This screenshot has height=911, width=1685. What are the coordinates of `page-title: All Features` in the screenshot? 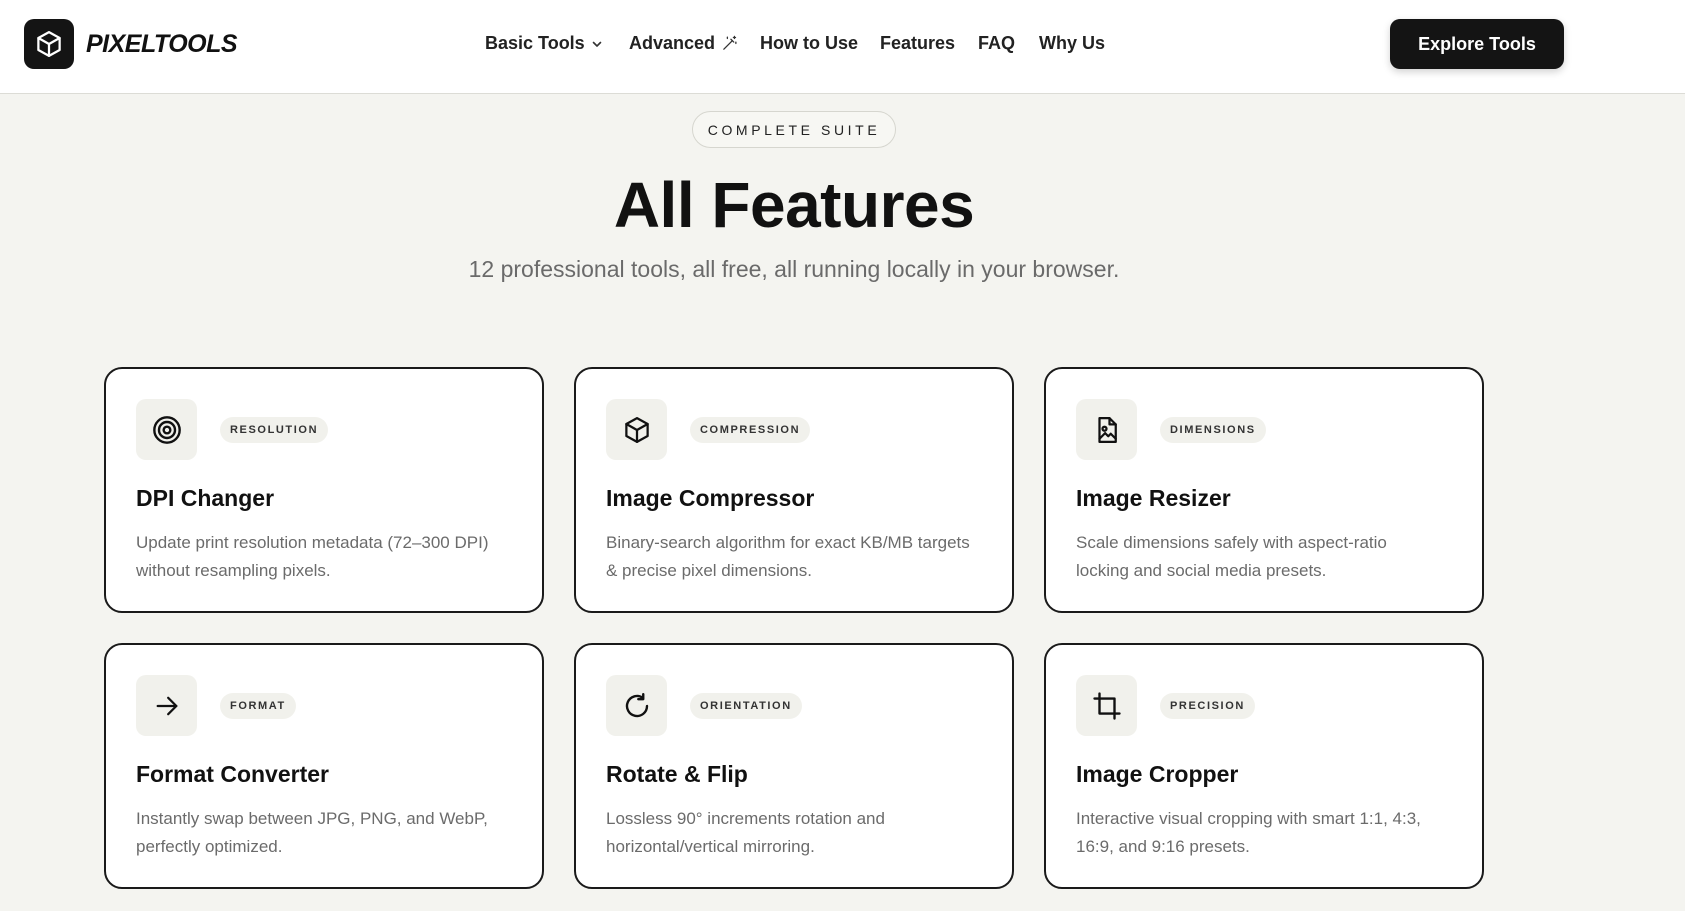 It's located at (794, 205).